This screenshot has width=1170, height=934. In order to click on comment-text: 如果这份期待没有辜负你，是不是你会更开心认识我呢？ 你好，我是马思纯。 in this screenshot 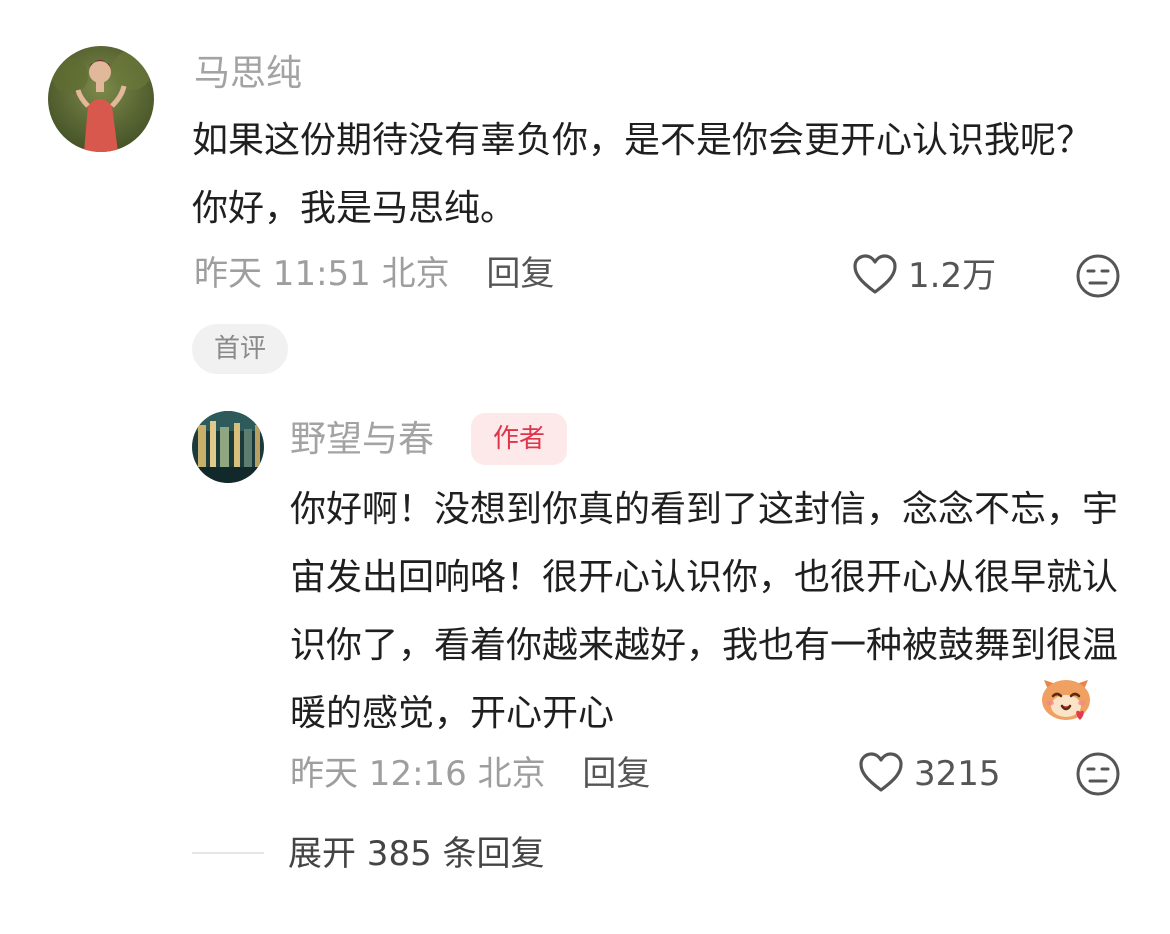, I will do `click(642, 174)`.